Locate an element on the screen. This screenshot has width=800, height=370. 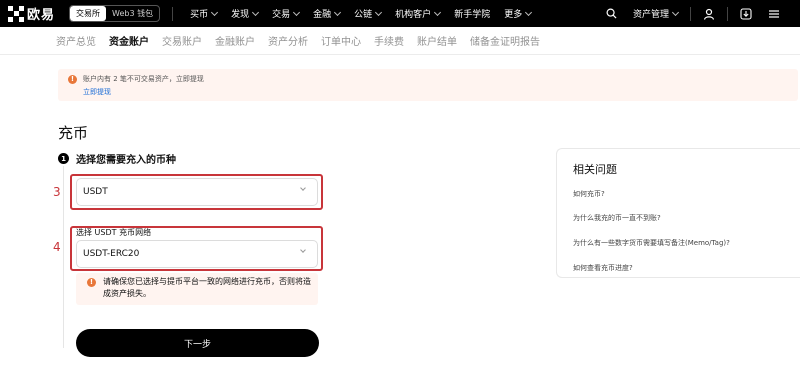
download-icon is located at coordinates (746, 13).